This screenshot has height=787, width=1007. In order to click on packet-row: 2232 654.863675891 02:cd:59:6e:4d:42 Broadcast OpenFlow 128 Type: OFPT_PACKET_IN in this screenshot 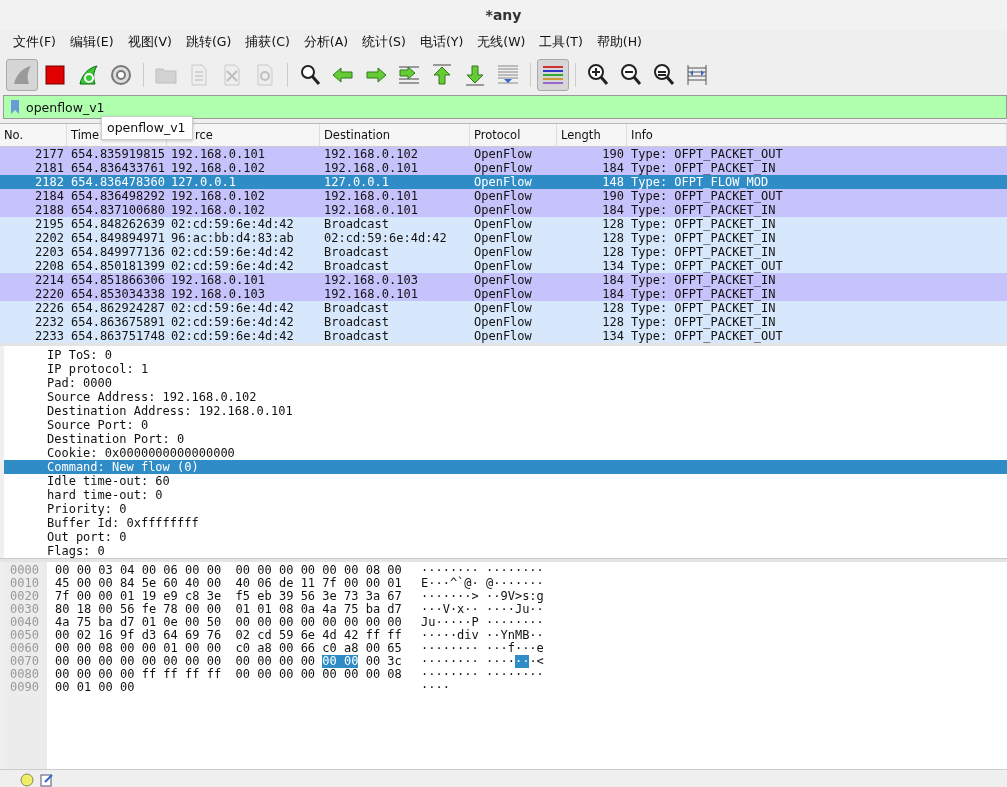, I will do `click(503, 322)`.